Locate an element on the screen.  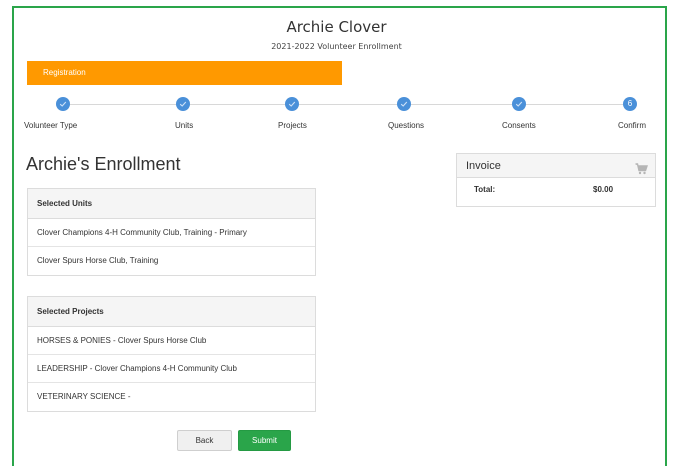
step-dot-confirm: 6 is located at coordinates (630, 104).